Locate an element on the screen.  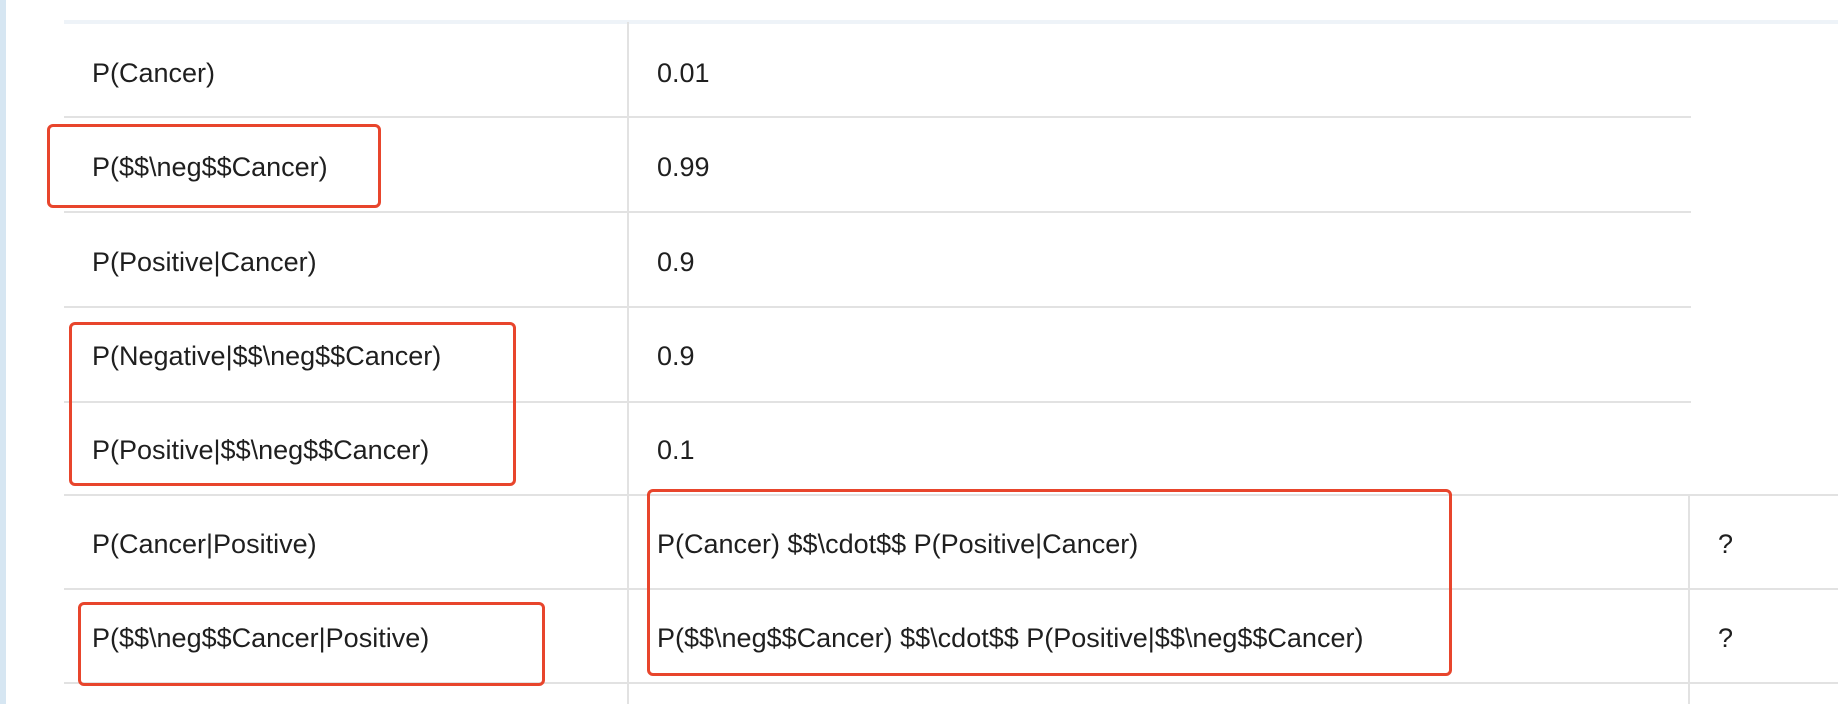
row-label: P(Cancer|Positive) is located at coordinates (204, 544).